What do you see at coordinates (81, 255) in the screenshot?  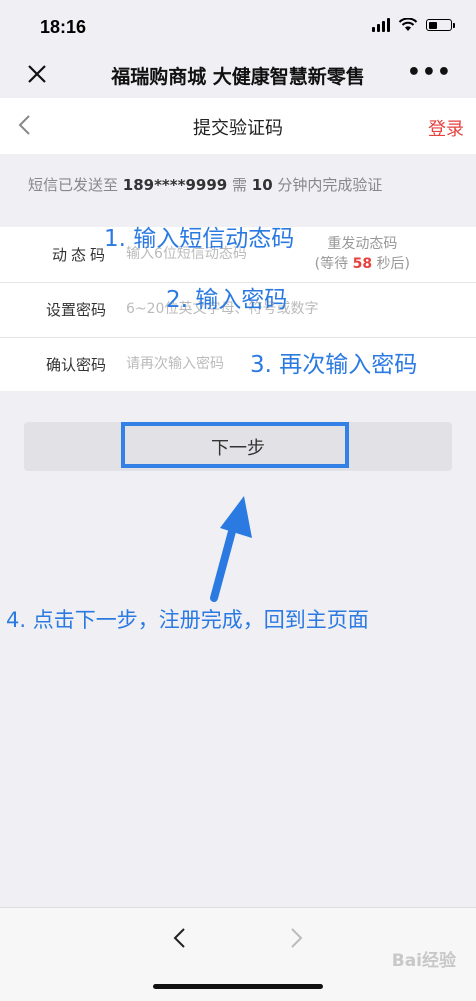 I see `code-label: 动态码` at bounding box center [81, 255].